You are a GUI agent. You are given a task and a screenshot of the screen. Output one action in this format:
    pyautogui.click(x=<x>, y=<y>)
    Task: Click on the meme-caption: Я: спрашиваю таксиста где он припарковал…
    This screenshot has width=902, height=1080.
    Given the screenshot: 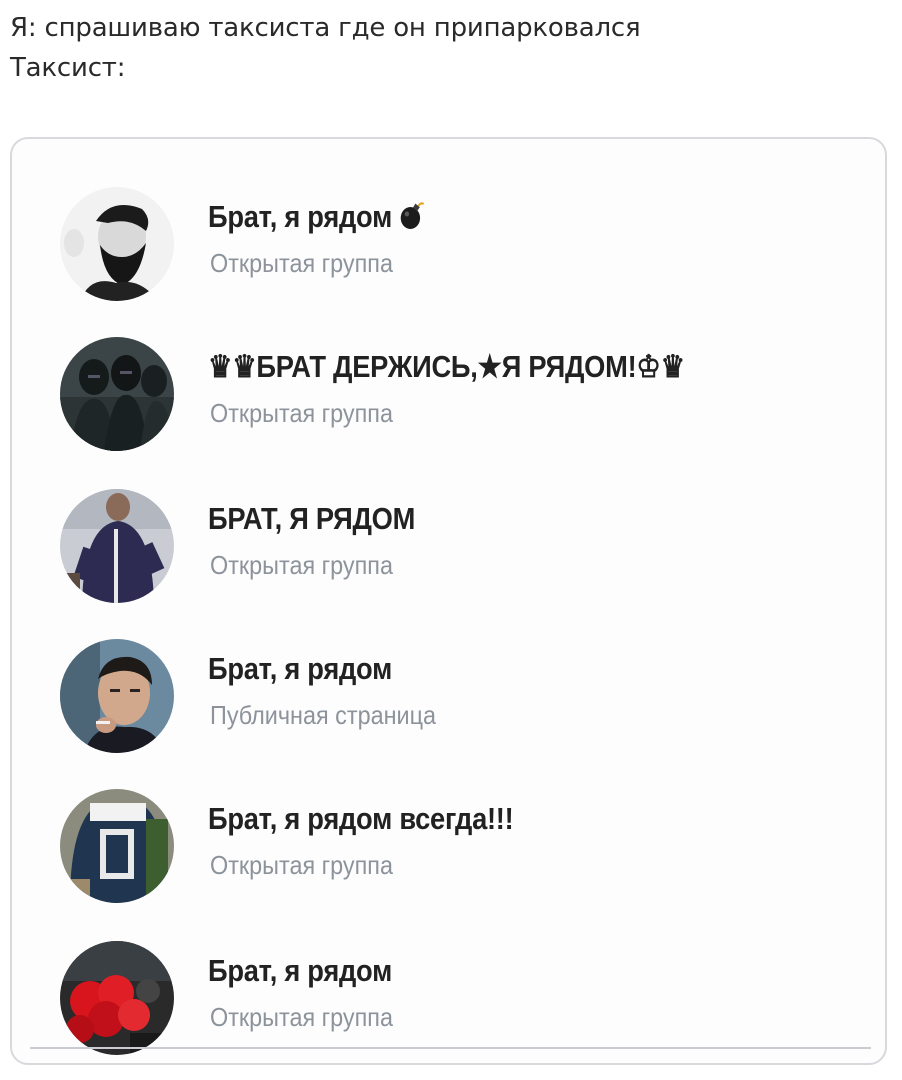 What is the action you would take?
    pyautogui.click(x=325, y=48)
    